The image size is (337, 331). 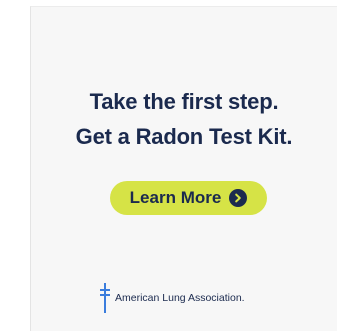 I want to click on double-barred-cross-icon, so click(x=105, y=298).